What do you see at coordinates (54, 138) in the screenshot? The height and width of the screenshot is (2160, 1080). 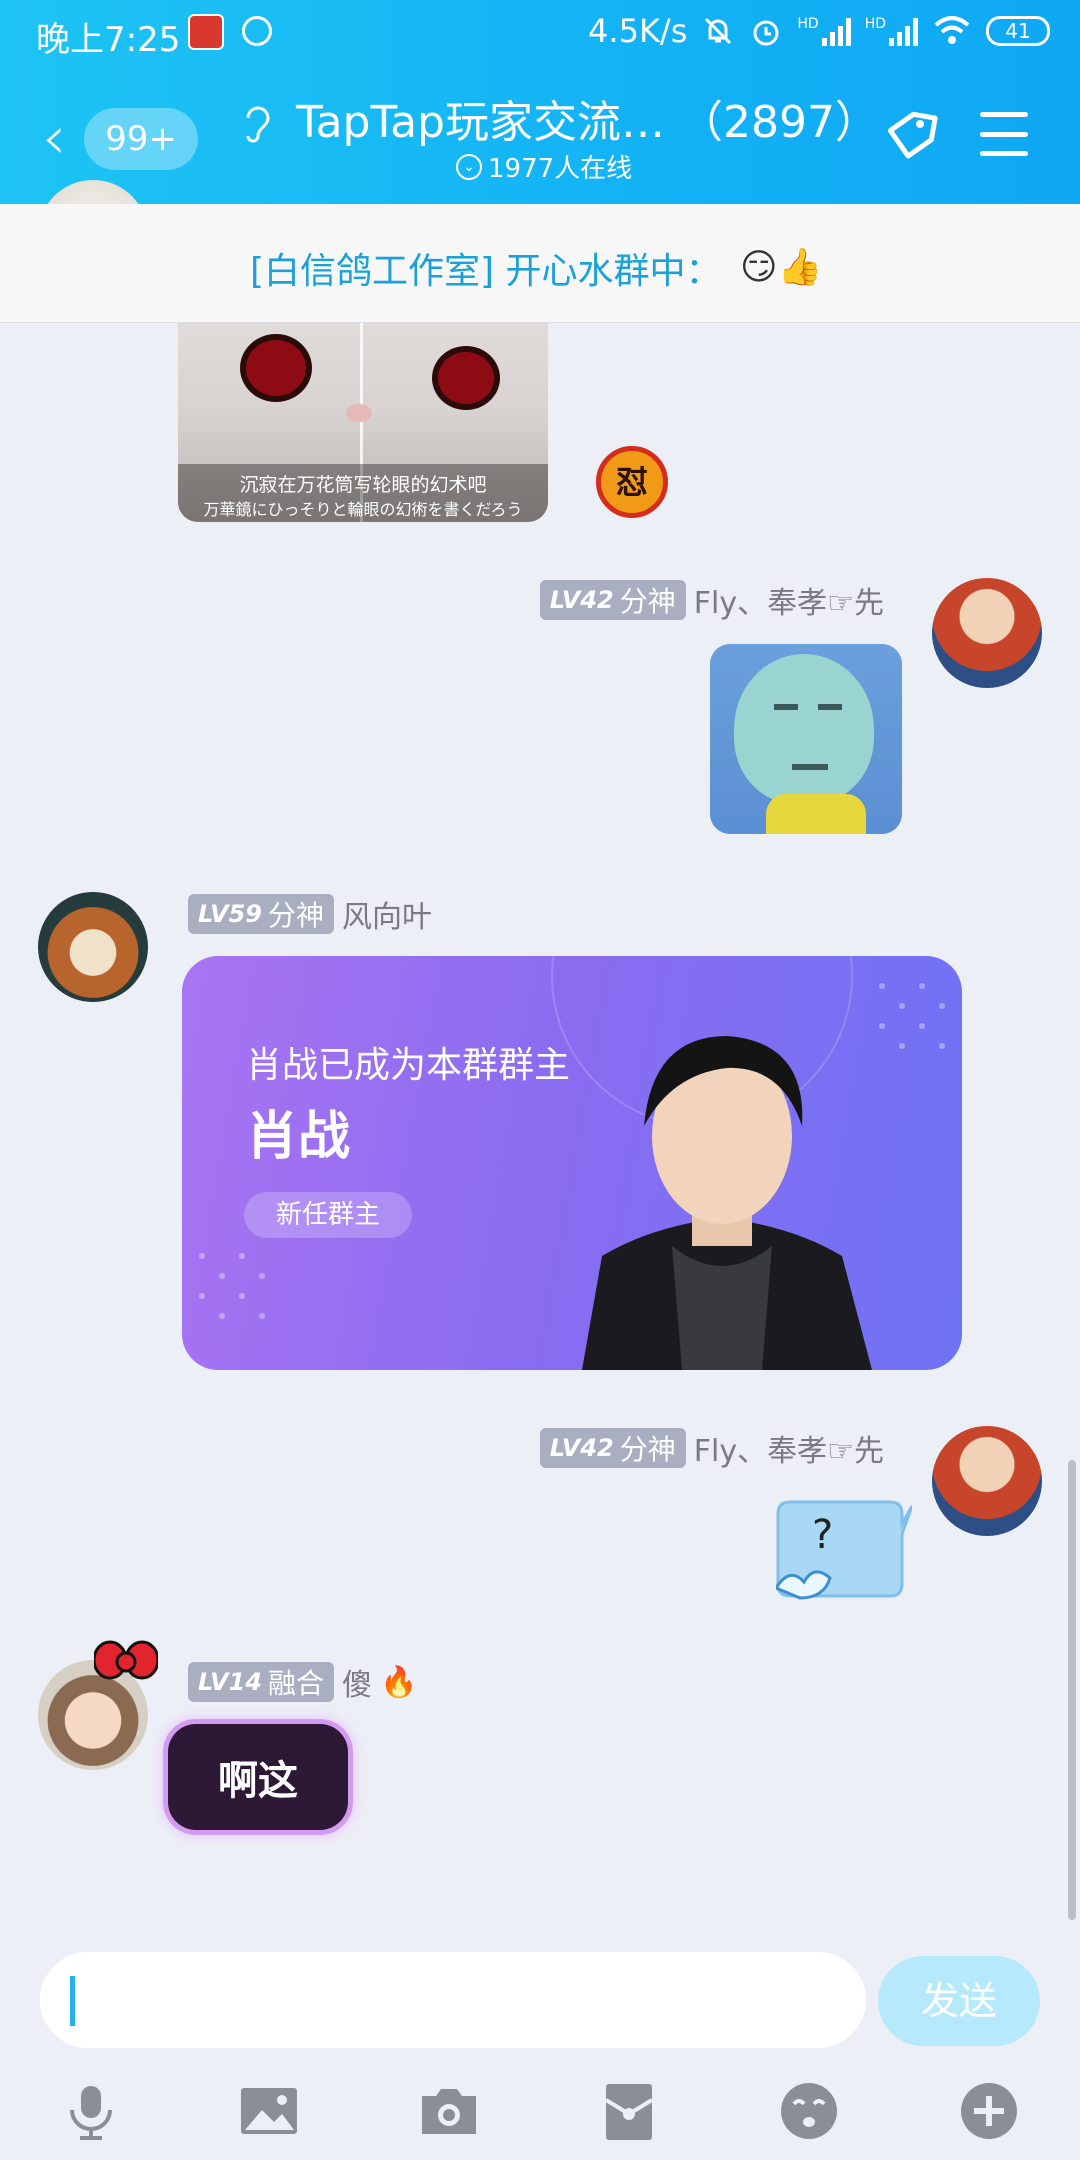 I see `back-chevron-icon: ‹` at bounding box center [54, 138].